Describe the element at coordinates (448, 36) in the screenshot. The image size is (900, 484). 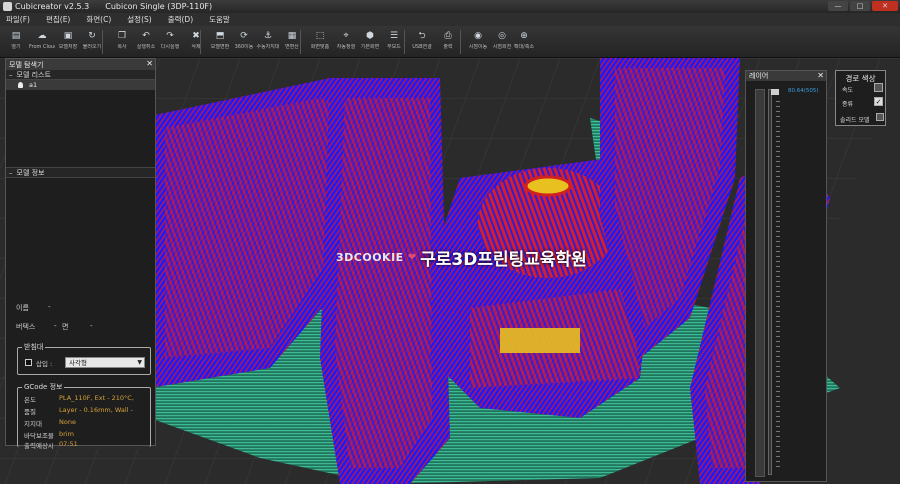
I see `print-icon: ⎙` at that location.